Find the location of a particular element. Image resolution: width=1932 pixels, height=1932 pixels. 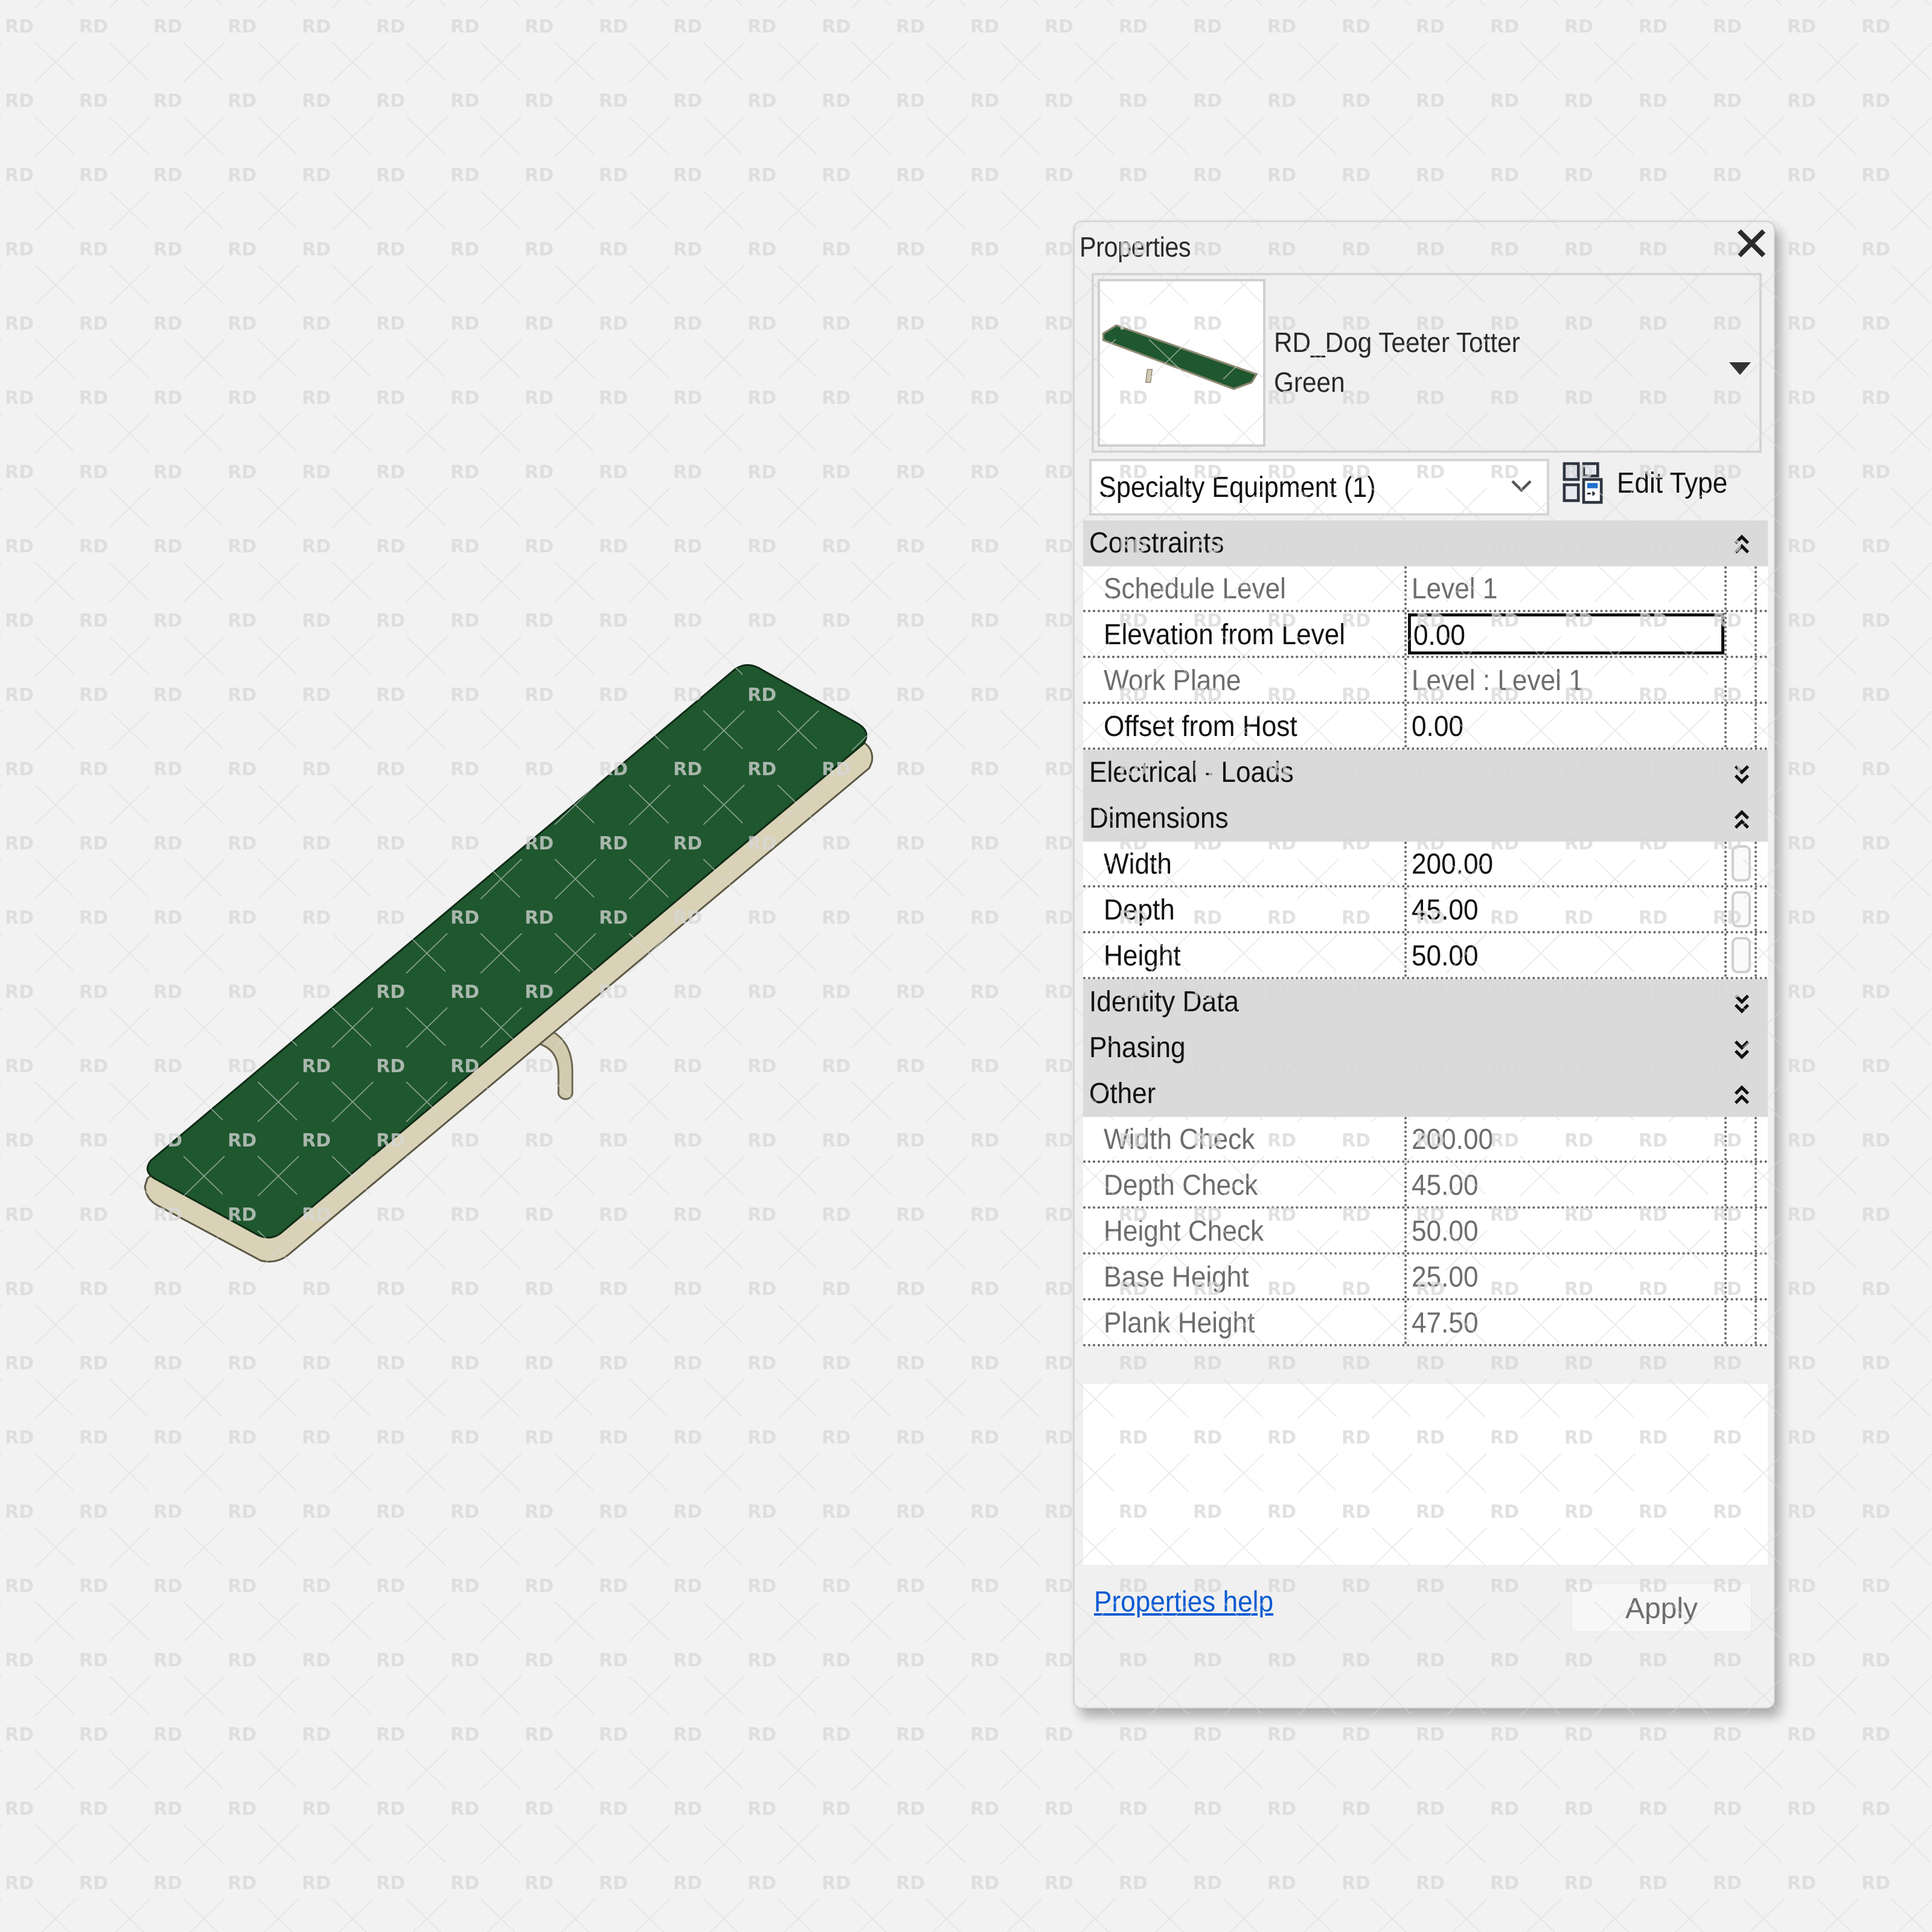

property-label: Elevation from Level is located at coordinates (1225, 635).